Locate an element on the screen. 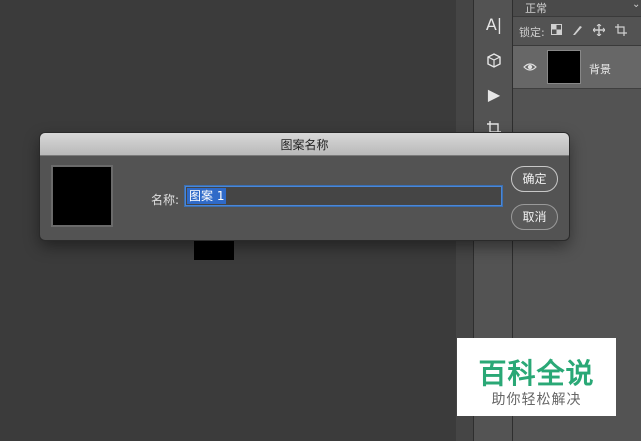 Image resolution: width=641 pixels, height=441 pixels. watermark-logo: 百科全说 助你轻松解决 is located at coordinates (536, 377).